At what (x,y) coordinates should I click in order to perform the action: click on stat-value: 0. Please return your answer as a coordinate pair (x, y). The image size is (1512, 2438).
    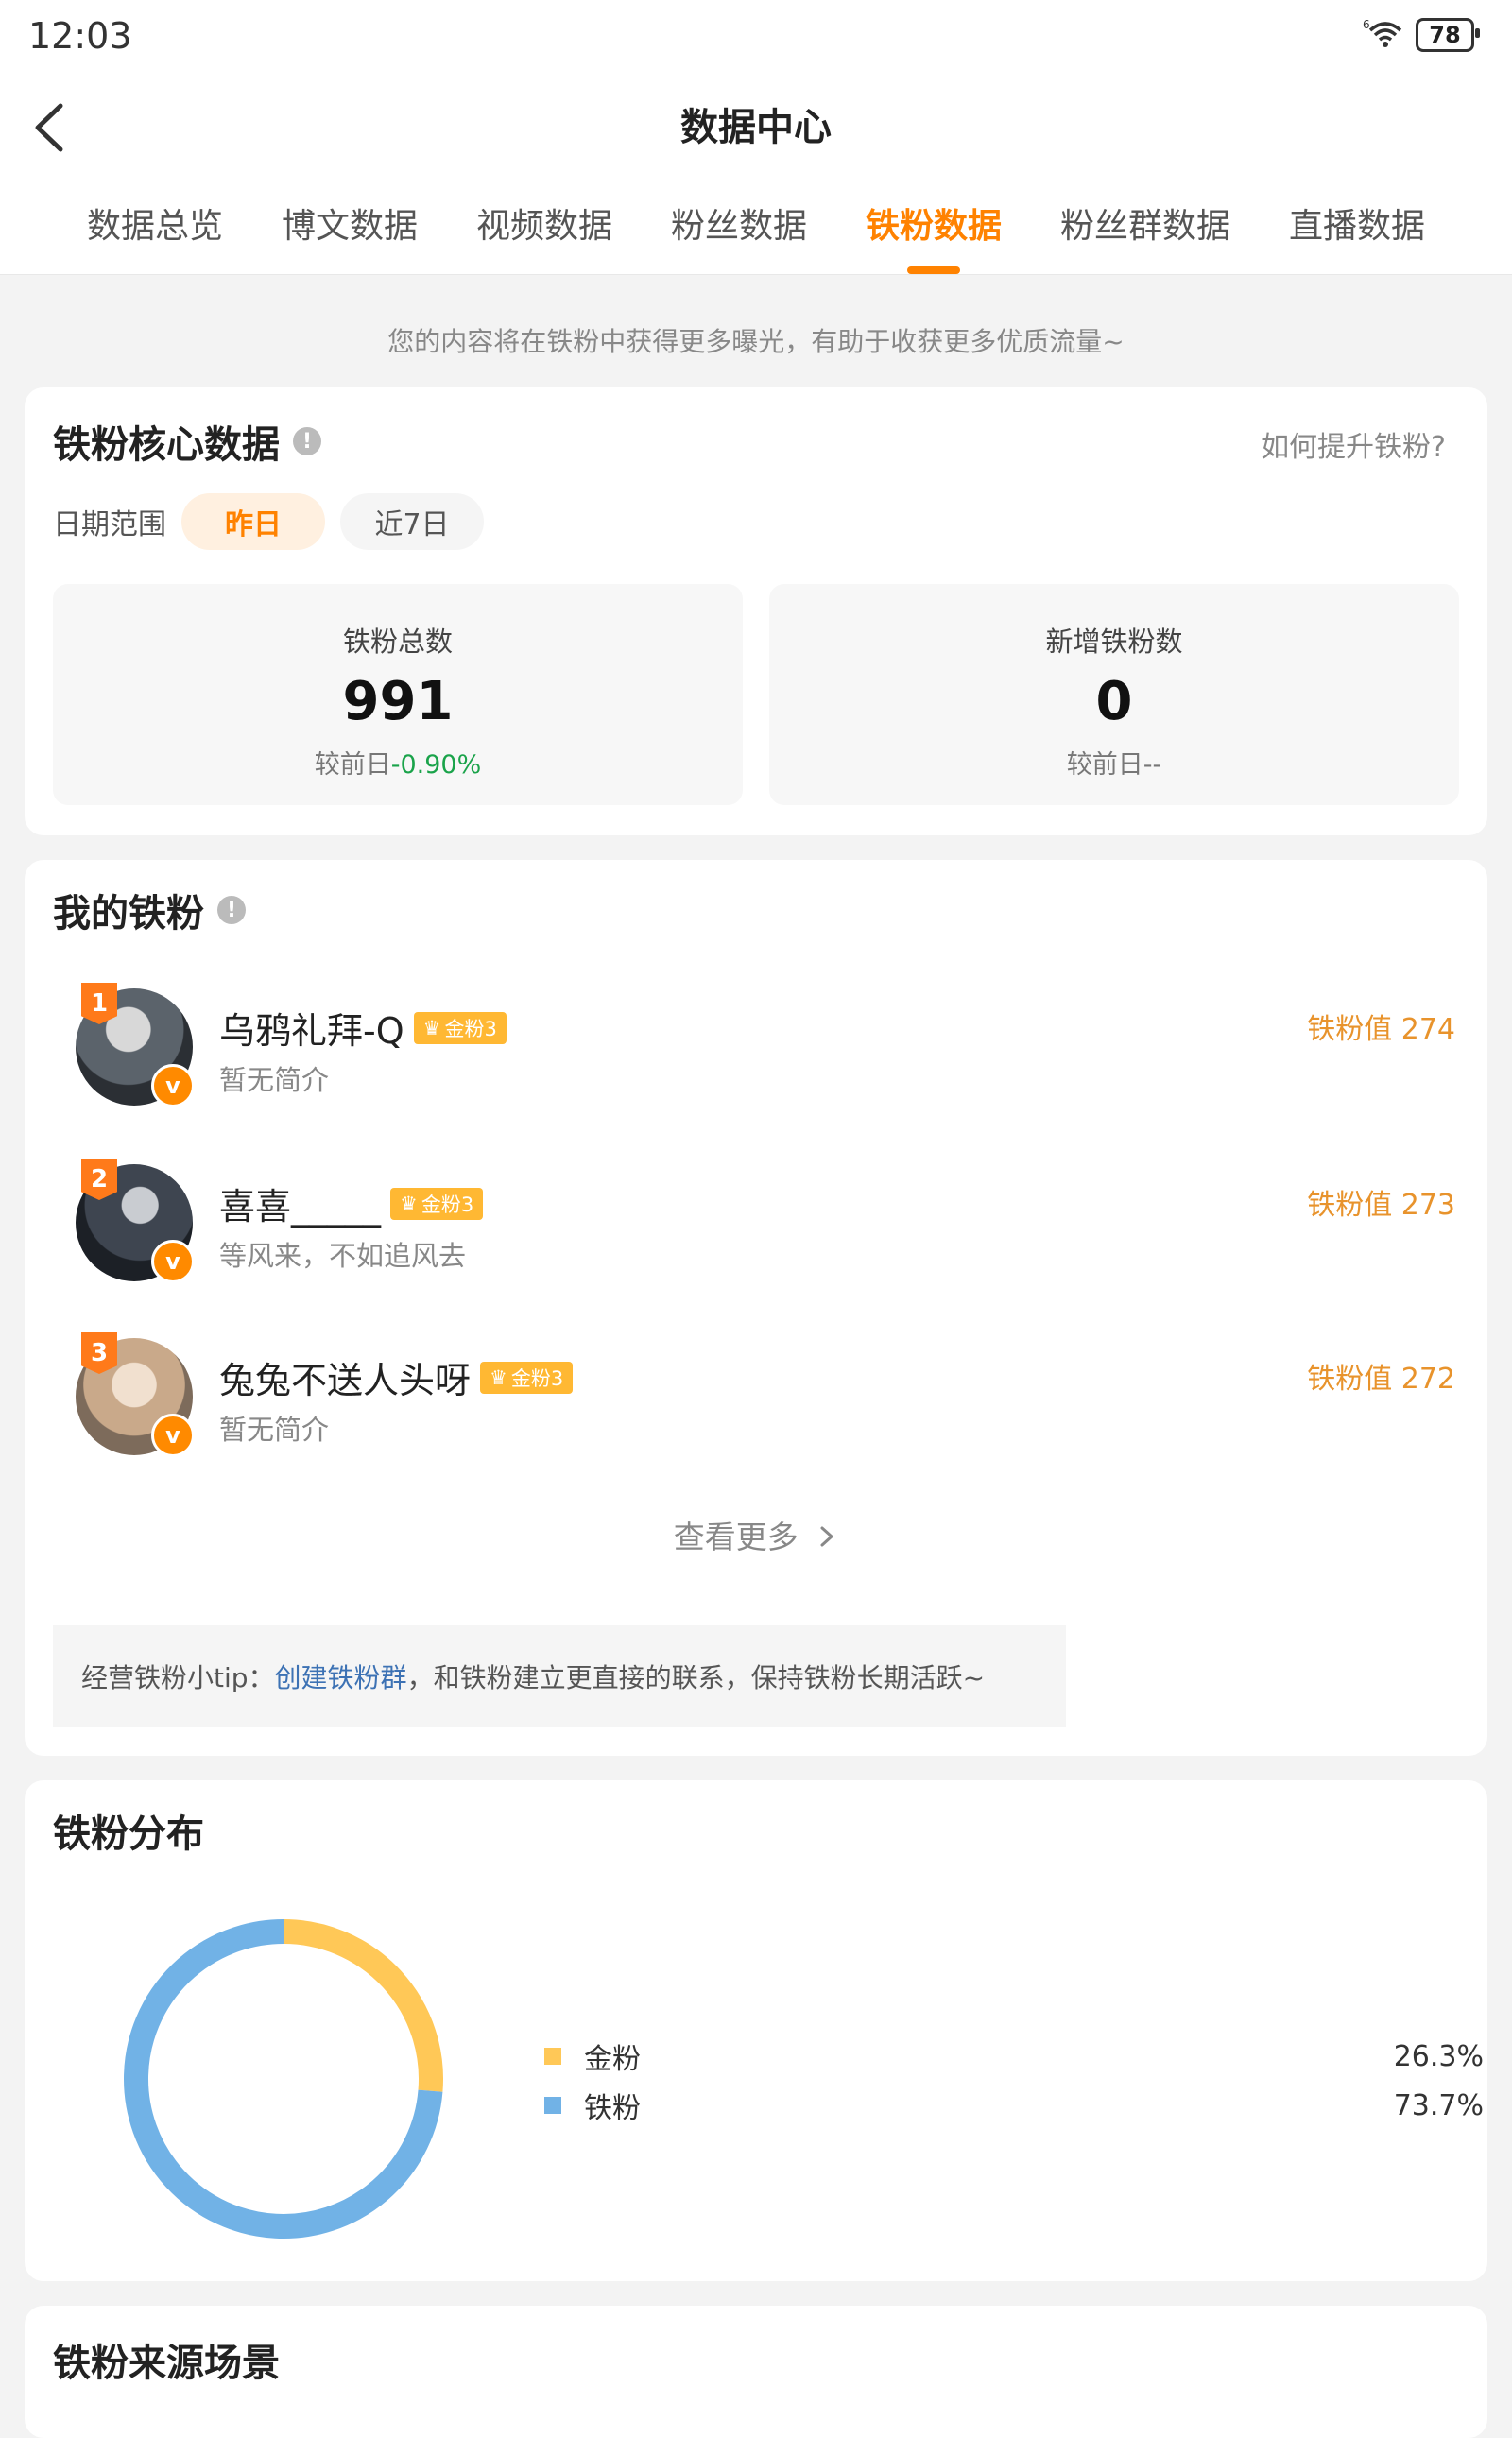
    Looking at the image, I should click on (1114, 701).